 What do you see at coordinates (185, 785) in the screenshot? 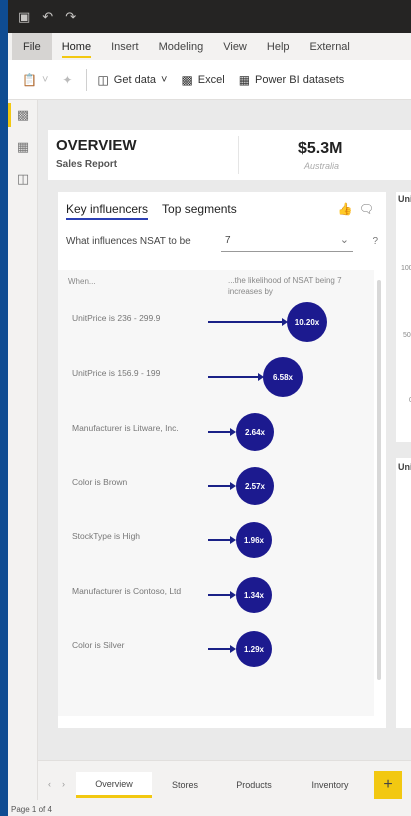
I see `page-tab-stores: Stores` at bounding box center [185, 785].